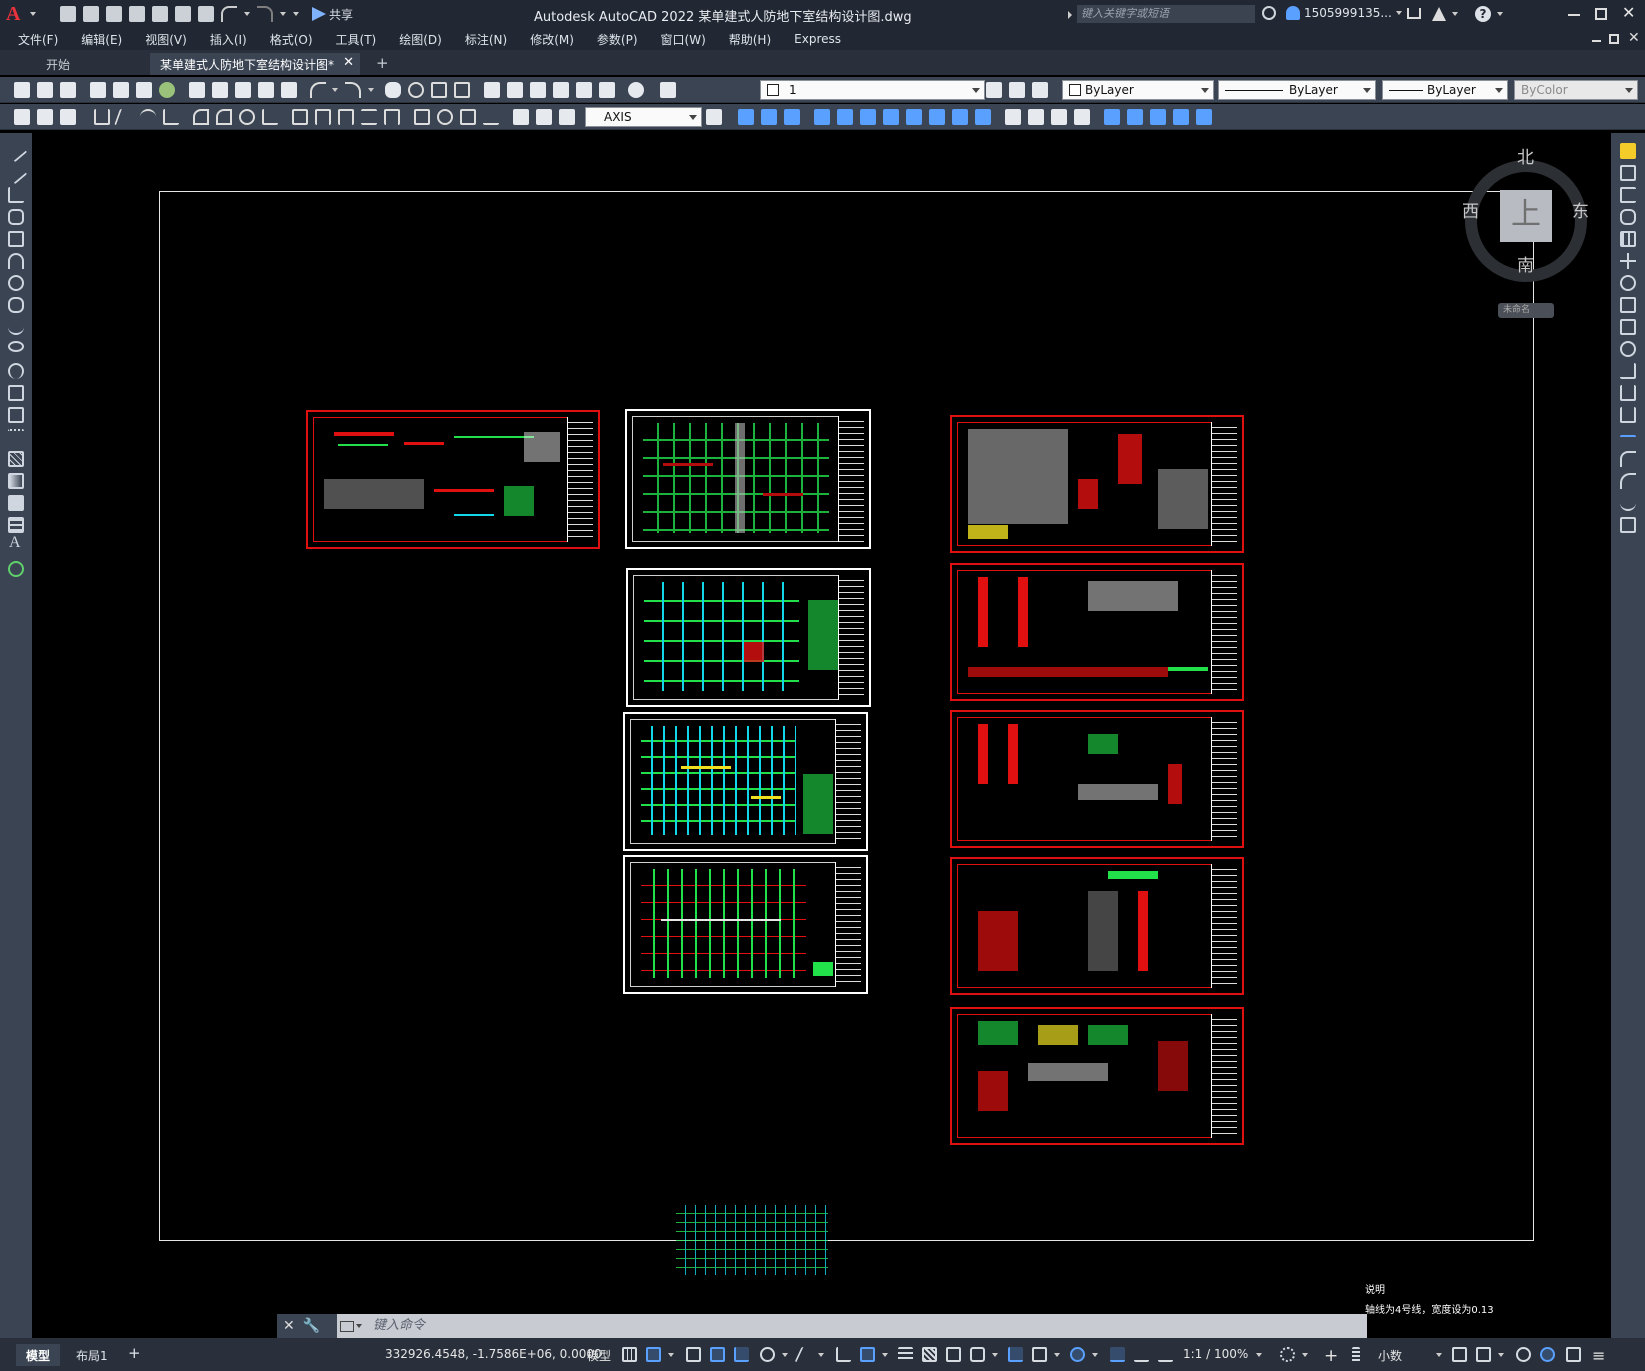 This screenshot has width=1645, height=1371. What do you see at coordinates (16, 459) in the screenshot?
I see `hatch-icon` at bounding box center [16, 459].